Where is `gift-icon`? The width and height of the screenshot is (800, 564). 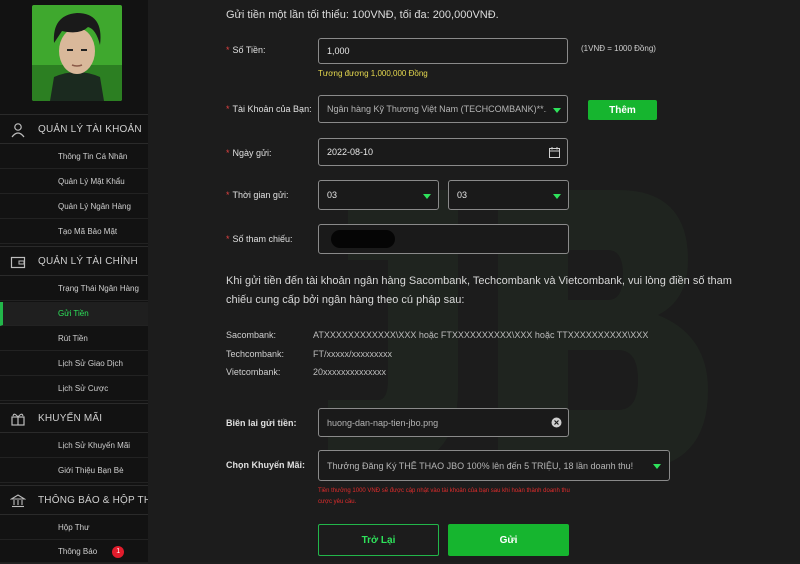
gift-icon is located at coordinates (18, 419).